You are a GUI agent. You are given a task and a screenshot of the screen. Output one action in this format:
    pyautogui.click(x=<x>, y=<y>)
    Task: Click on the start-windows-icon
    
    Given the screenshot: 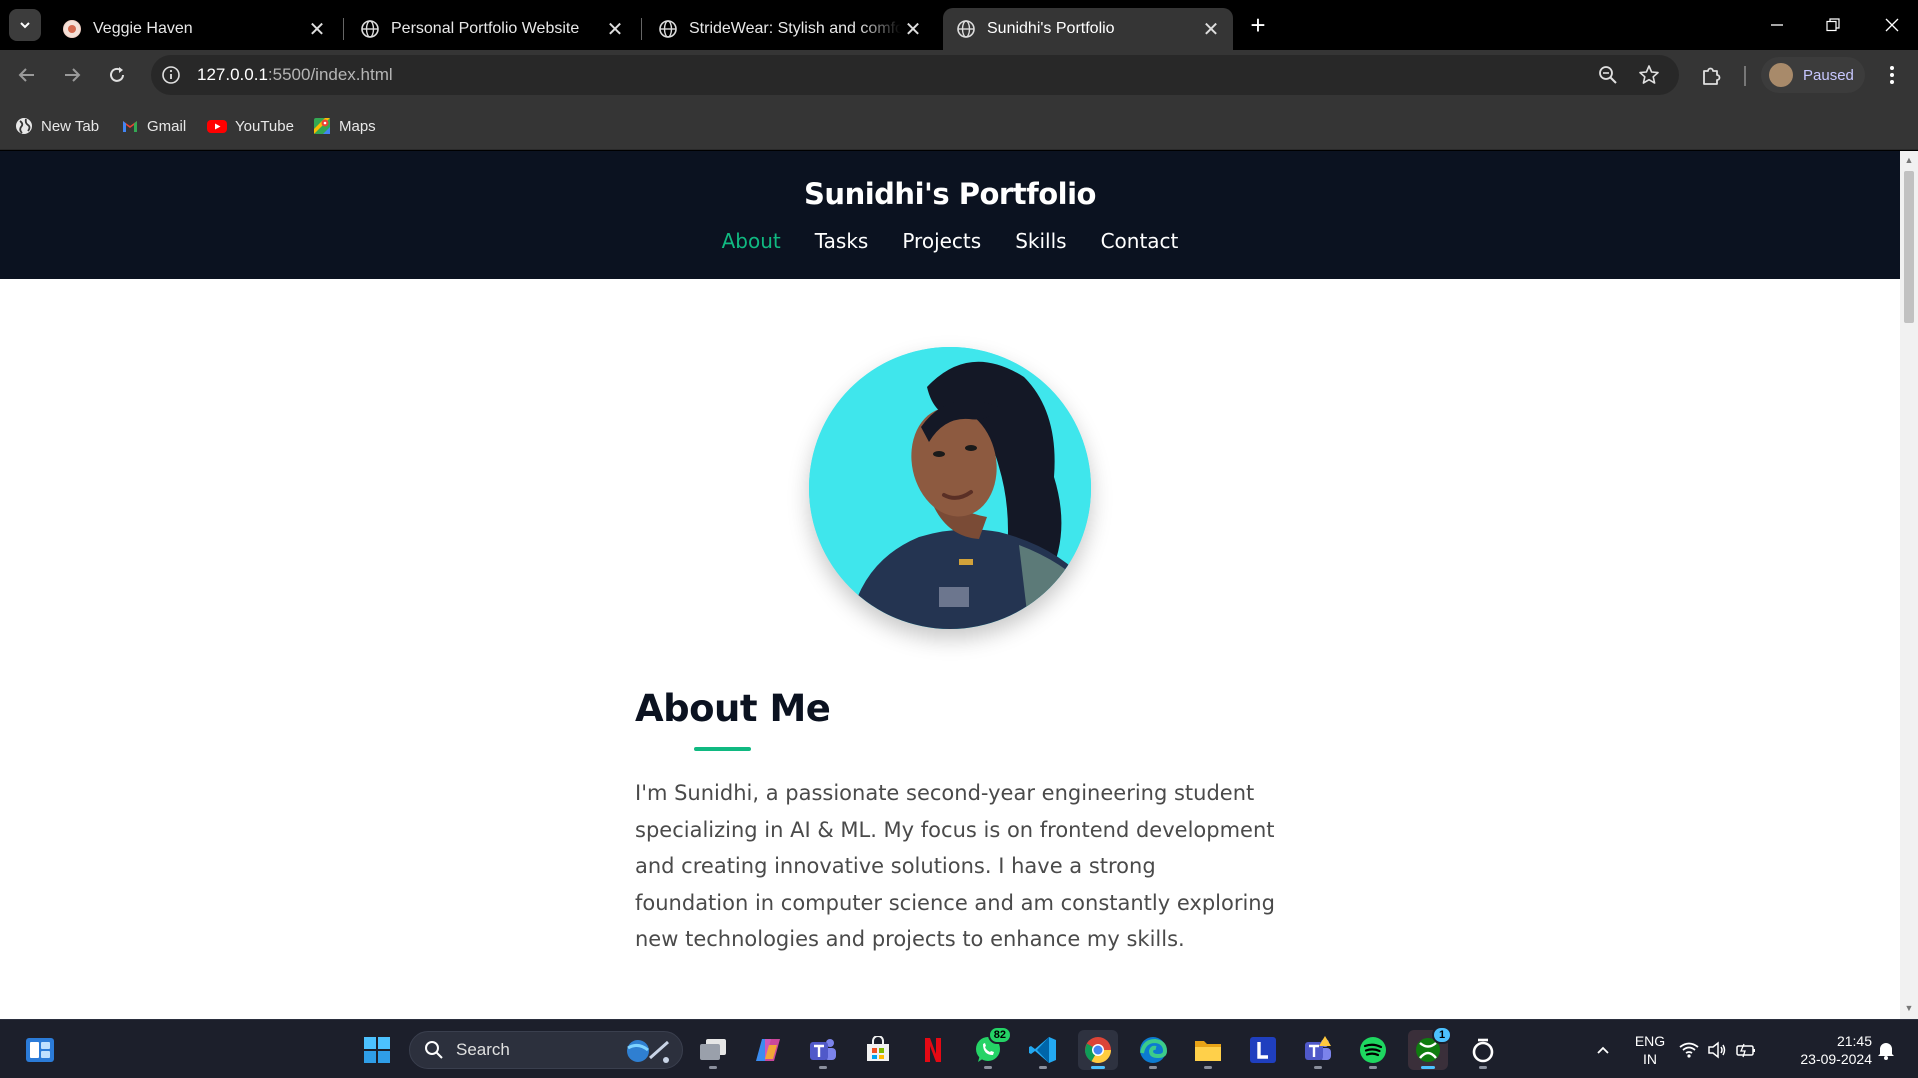 What is the action you would take?
    pyautogui.click(x=377, y=1050)
    